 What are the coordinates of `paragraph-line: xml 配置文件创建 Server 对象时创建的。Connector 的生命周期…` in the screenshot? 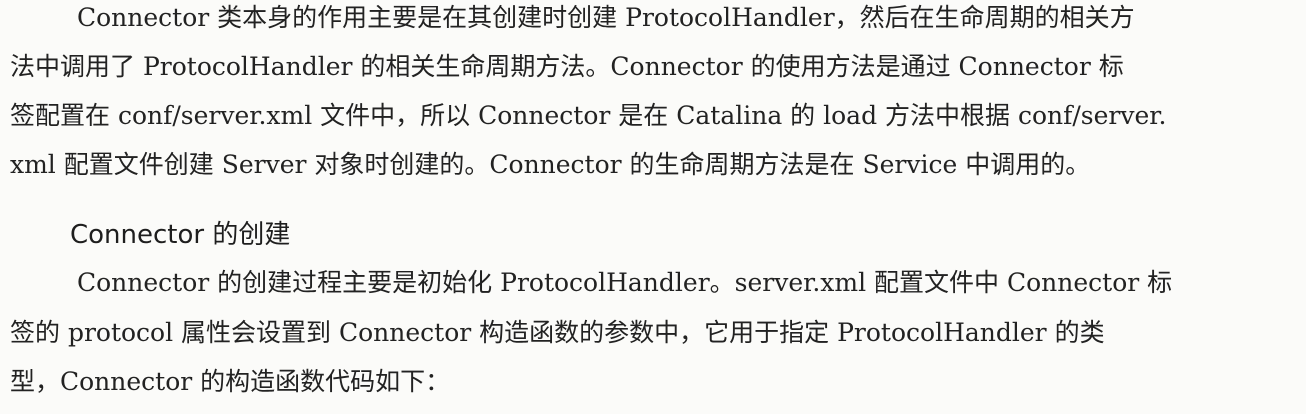 It's located at (550, 164).